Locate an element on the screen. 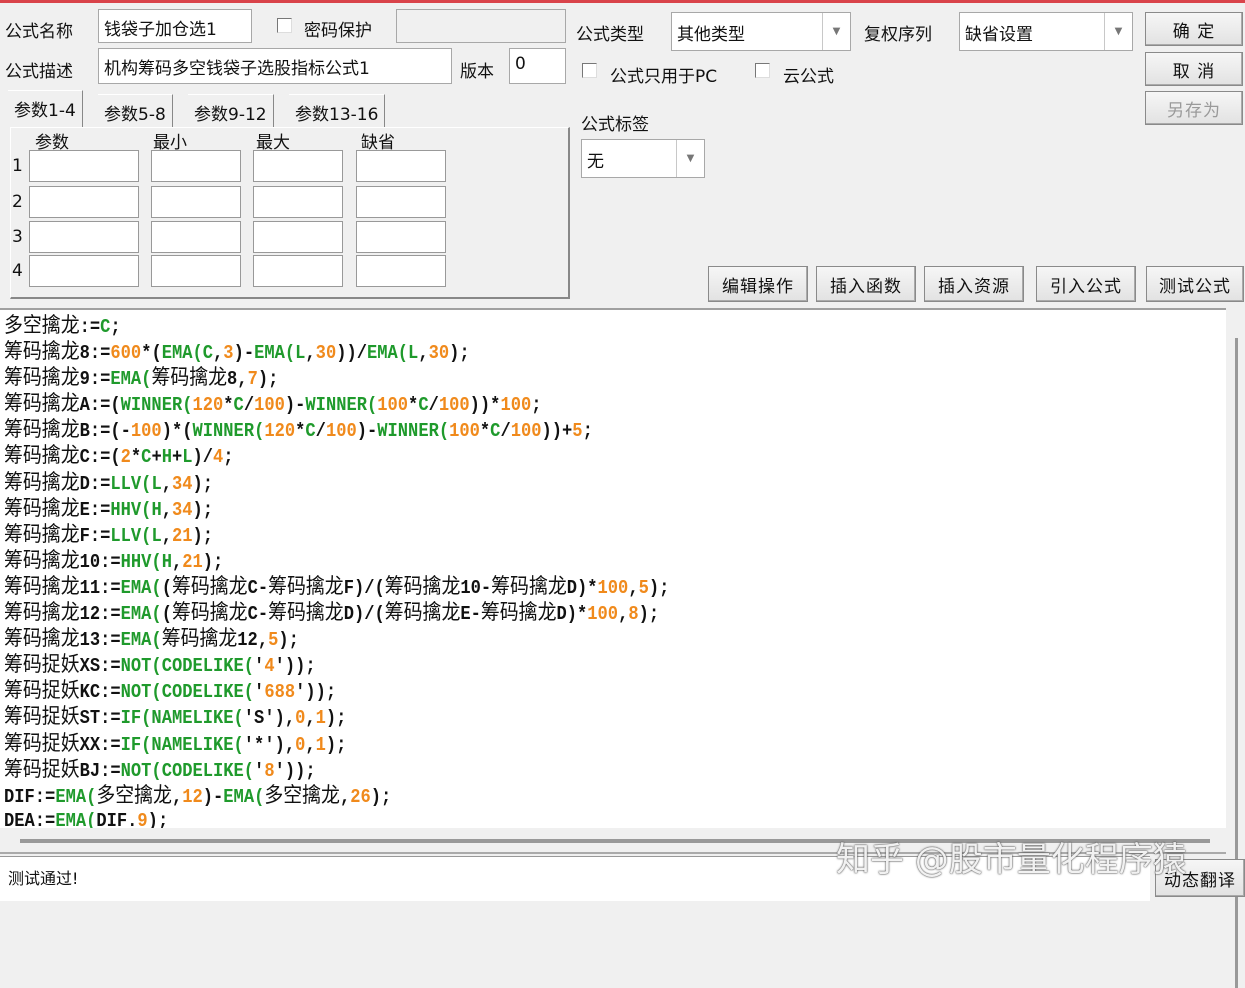 Image resolution: width=1245 pixels, height=988 pixels. formula-name-label: 公式名称 is located at coordinates (39, 32).